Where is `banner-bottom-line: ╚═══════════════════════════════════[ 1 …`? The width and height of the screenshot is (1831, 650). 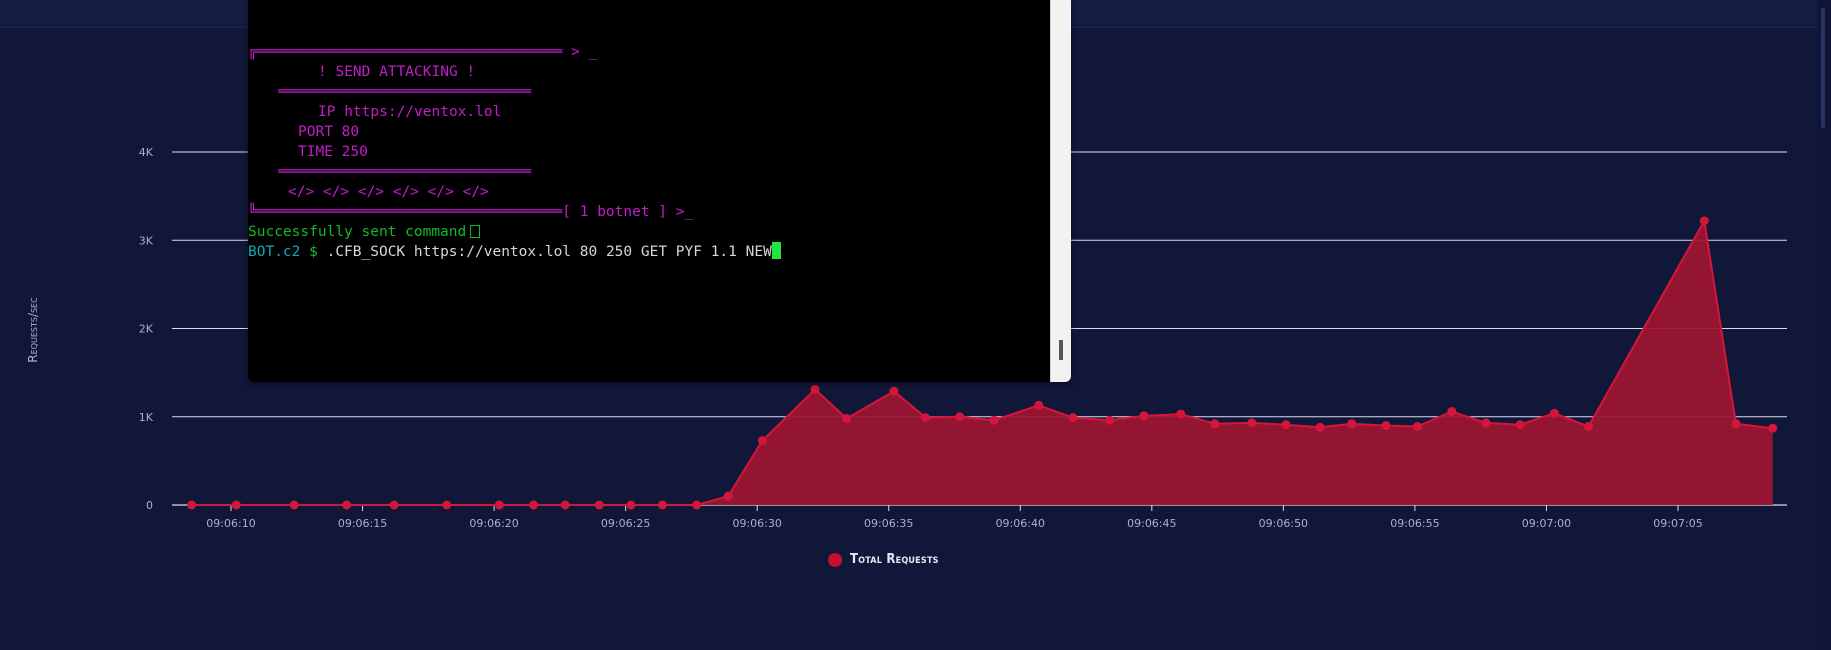 banner-bottom-line: ╚═══════════════════════════════════[ 1 … is located at coordinates (471, 212).